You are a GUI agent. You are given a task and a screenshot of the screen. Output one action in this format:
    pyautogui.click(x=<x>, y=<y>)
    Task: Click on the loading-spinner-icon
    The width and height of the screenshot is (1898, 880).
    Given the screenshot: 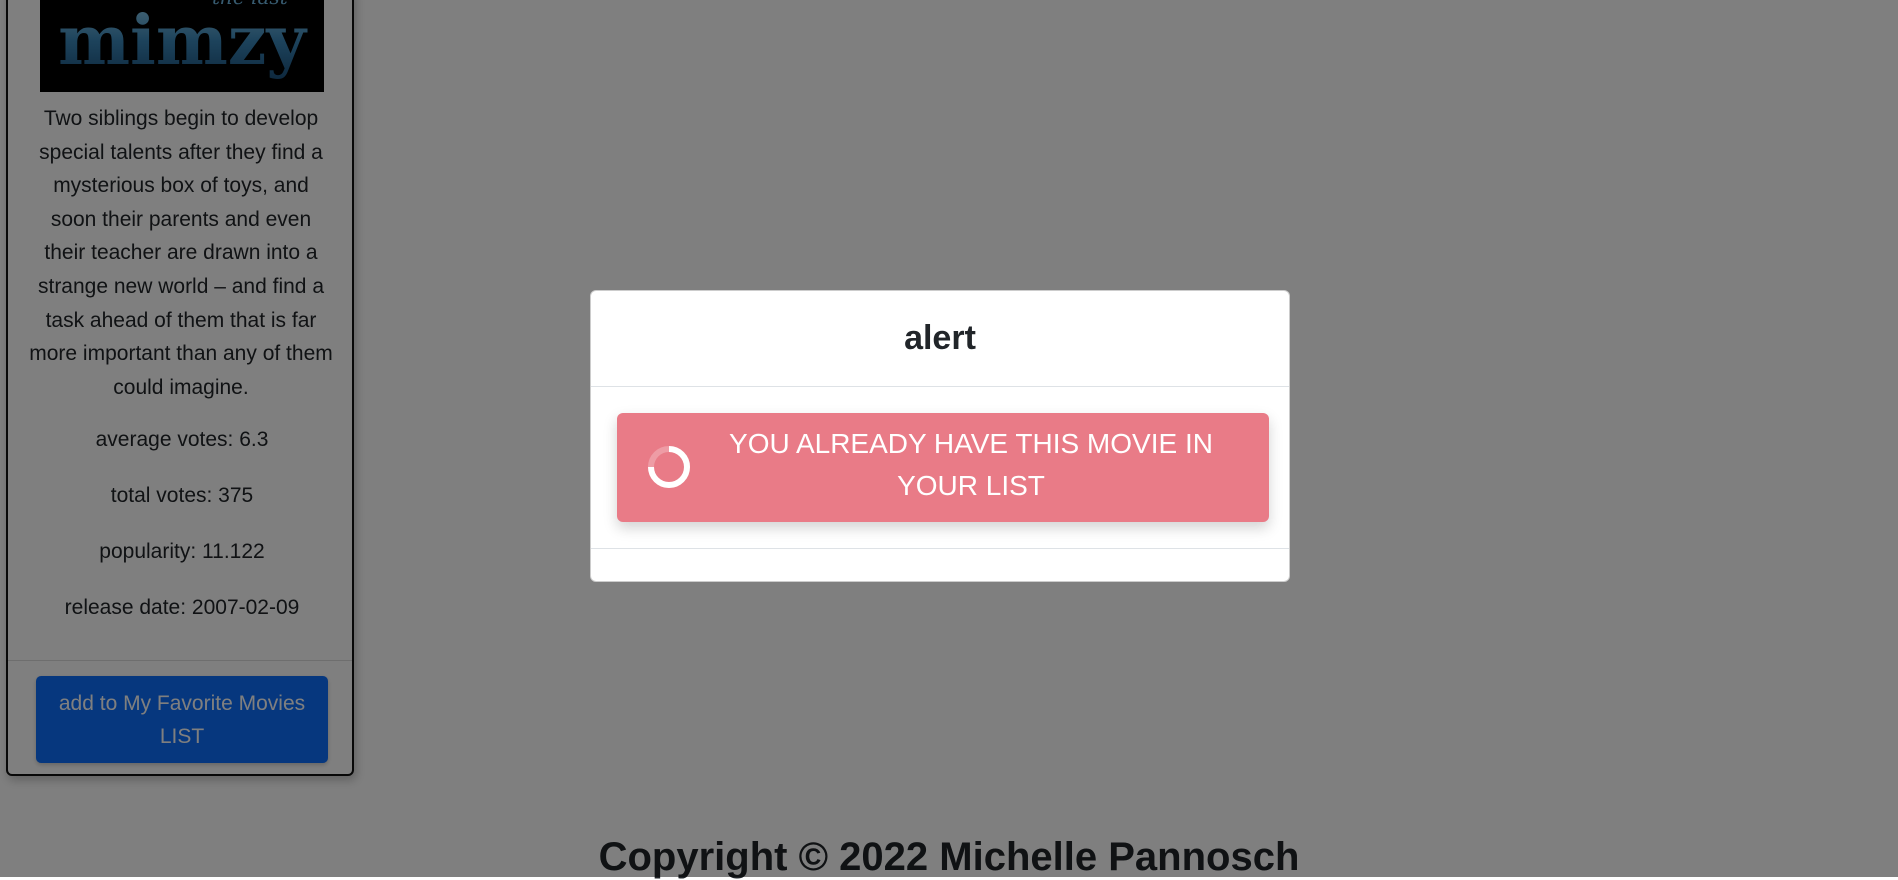 What is the action you would take?
    pyautogui.click(x=669, y=467)
    